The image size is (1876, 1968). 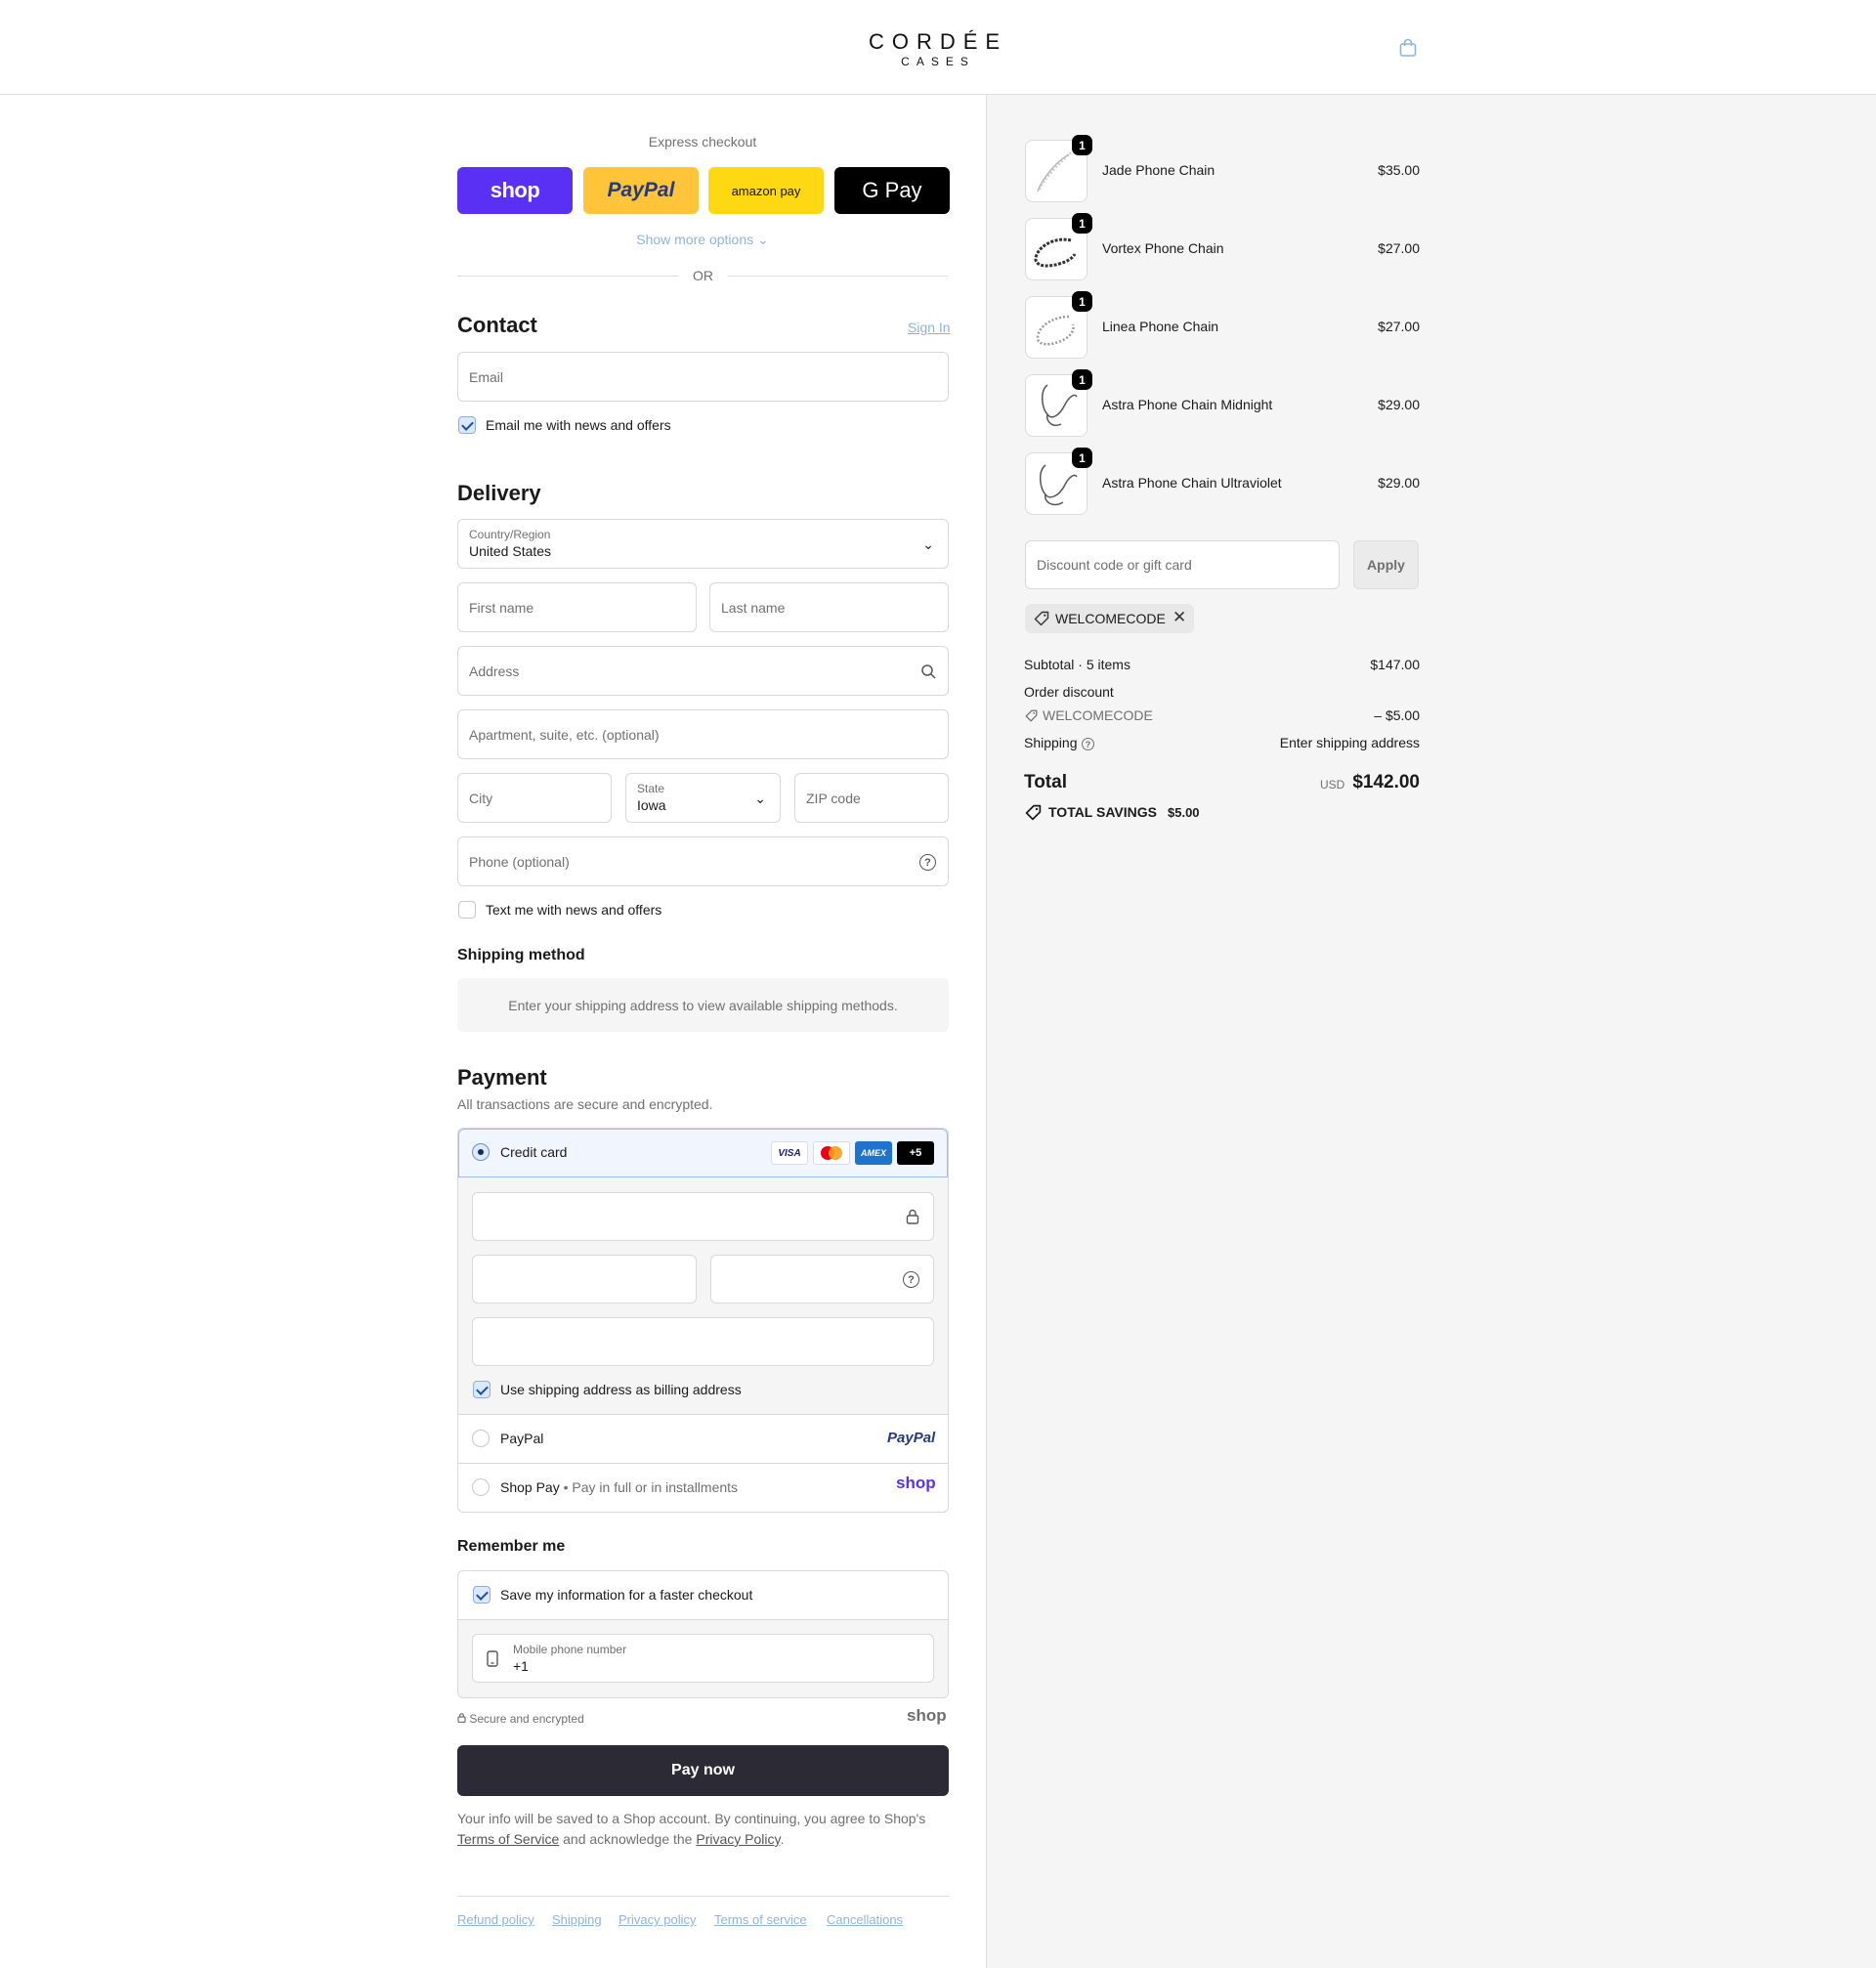 What do you see at coordinates (702, 142) in the screenshot?
I see `express-checkout-title: Express checkout` at bounding box center [702, 142].